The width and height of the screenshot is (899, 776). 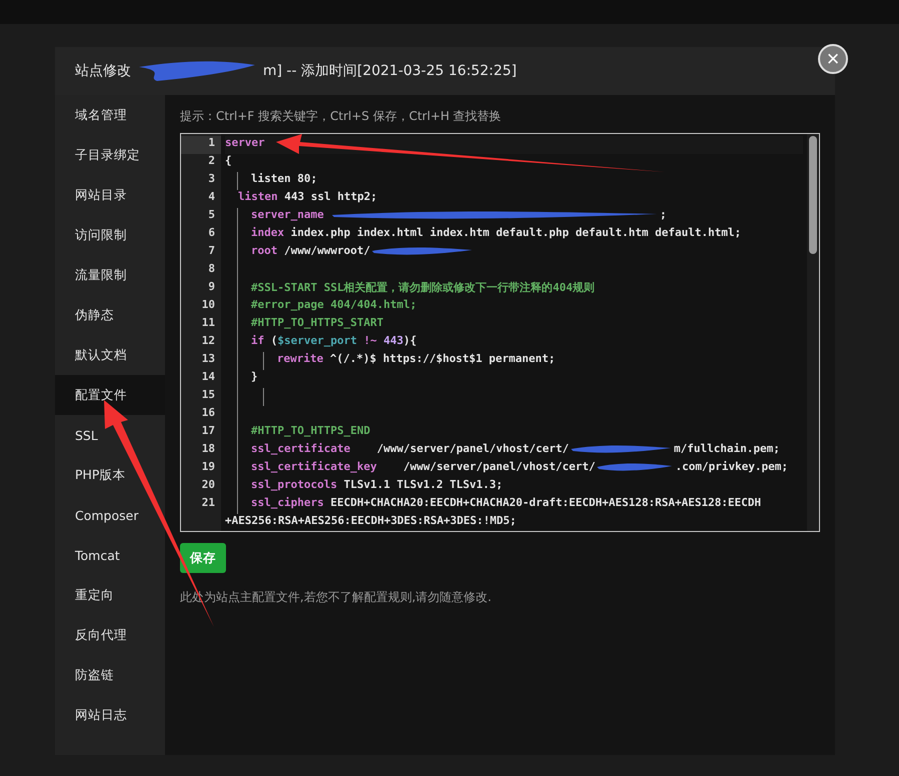 What do you see at coordinates (110, 195) in the screenshot?
I see `sidebar-item: 网站目录` at bounding box center [110, 195].